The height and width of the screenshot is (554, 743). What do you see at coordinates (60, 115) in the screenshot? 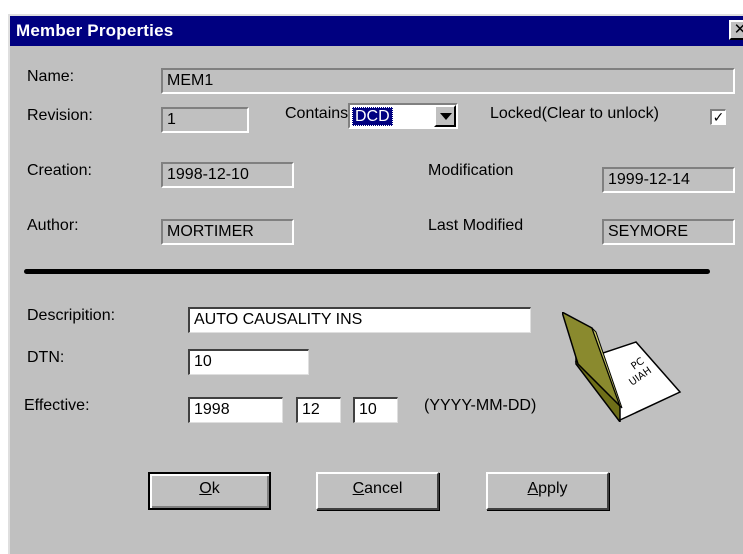
I see `revision-label: Revision:` at bounding box center [60, 115].